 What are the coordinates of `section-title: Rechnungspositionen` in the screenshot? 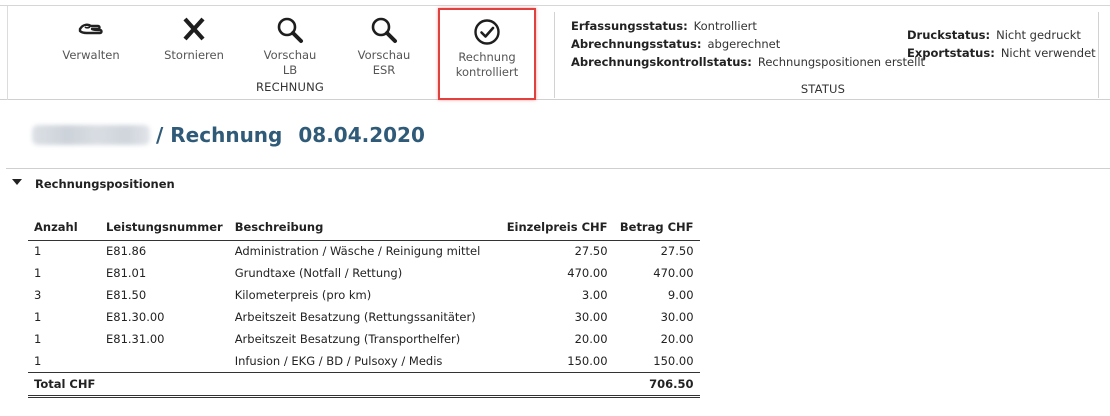 It's located at (105, 184).